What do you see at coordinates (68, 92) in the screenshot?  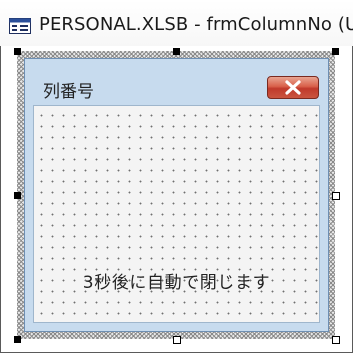 I see `userform-caption: 列番号` at bounding box center [68, 92].